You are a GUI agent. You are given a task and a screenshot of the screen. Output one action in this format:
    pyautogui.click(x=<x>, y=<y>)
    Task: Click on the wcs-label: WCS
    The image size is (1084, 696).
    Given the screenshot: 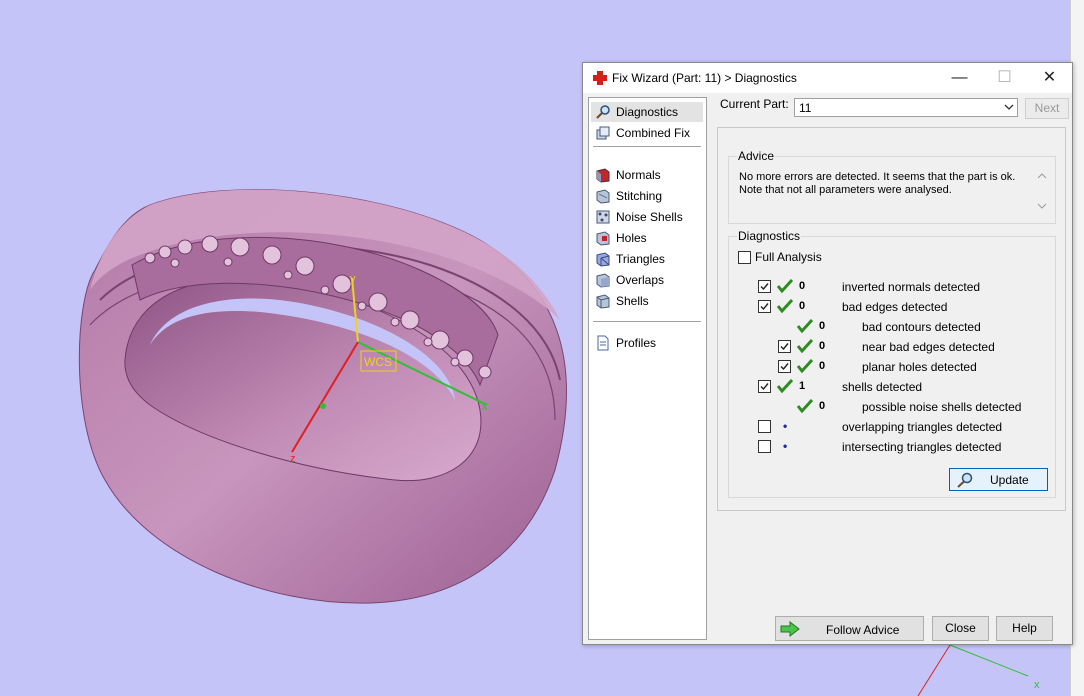 What is the action you would take?
    pyautogui.click(x=378, y=362)
    